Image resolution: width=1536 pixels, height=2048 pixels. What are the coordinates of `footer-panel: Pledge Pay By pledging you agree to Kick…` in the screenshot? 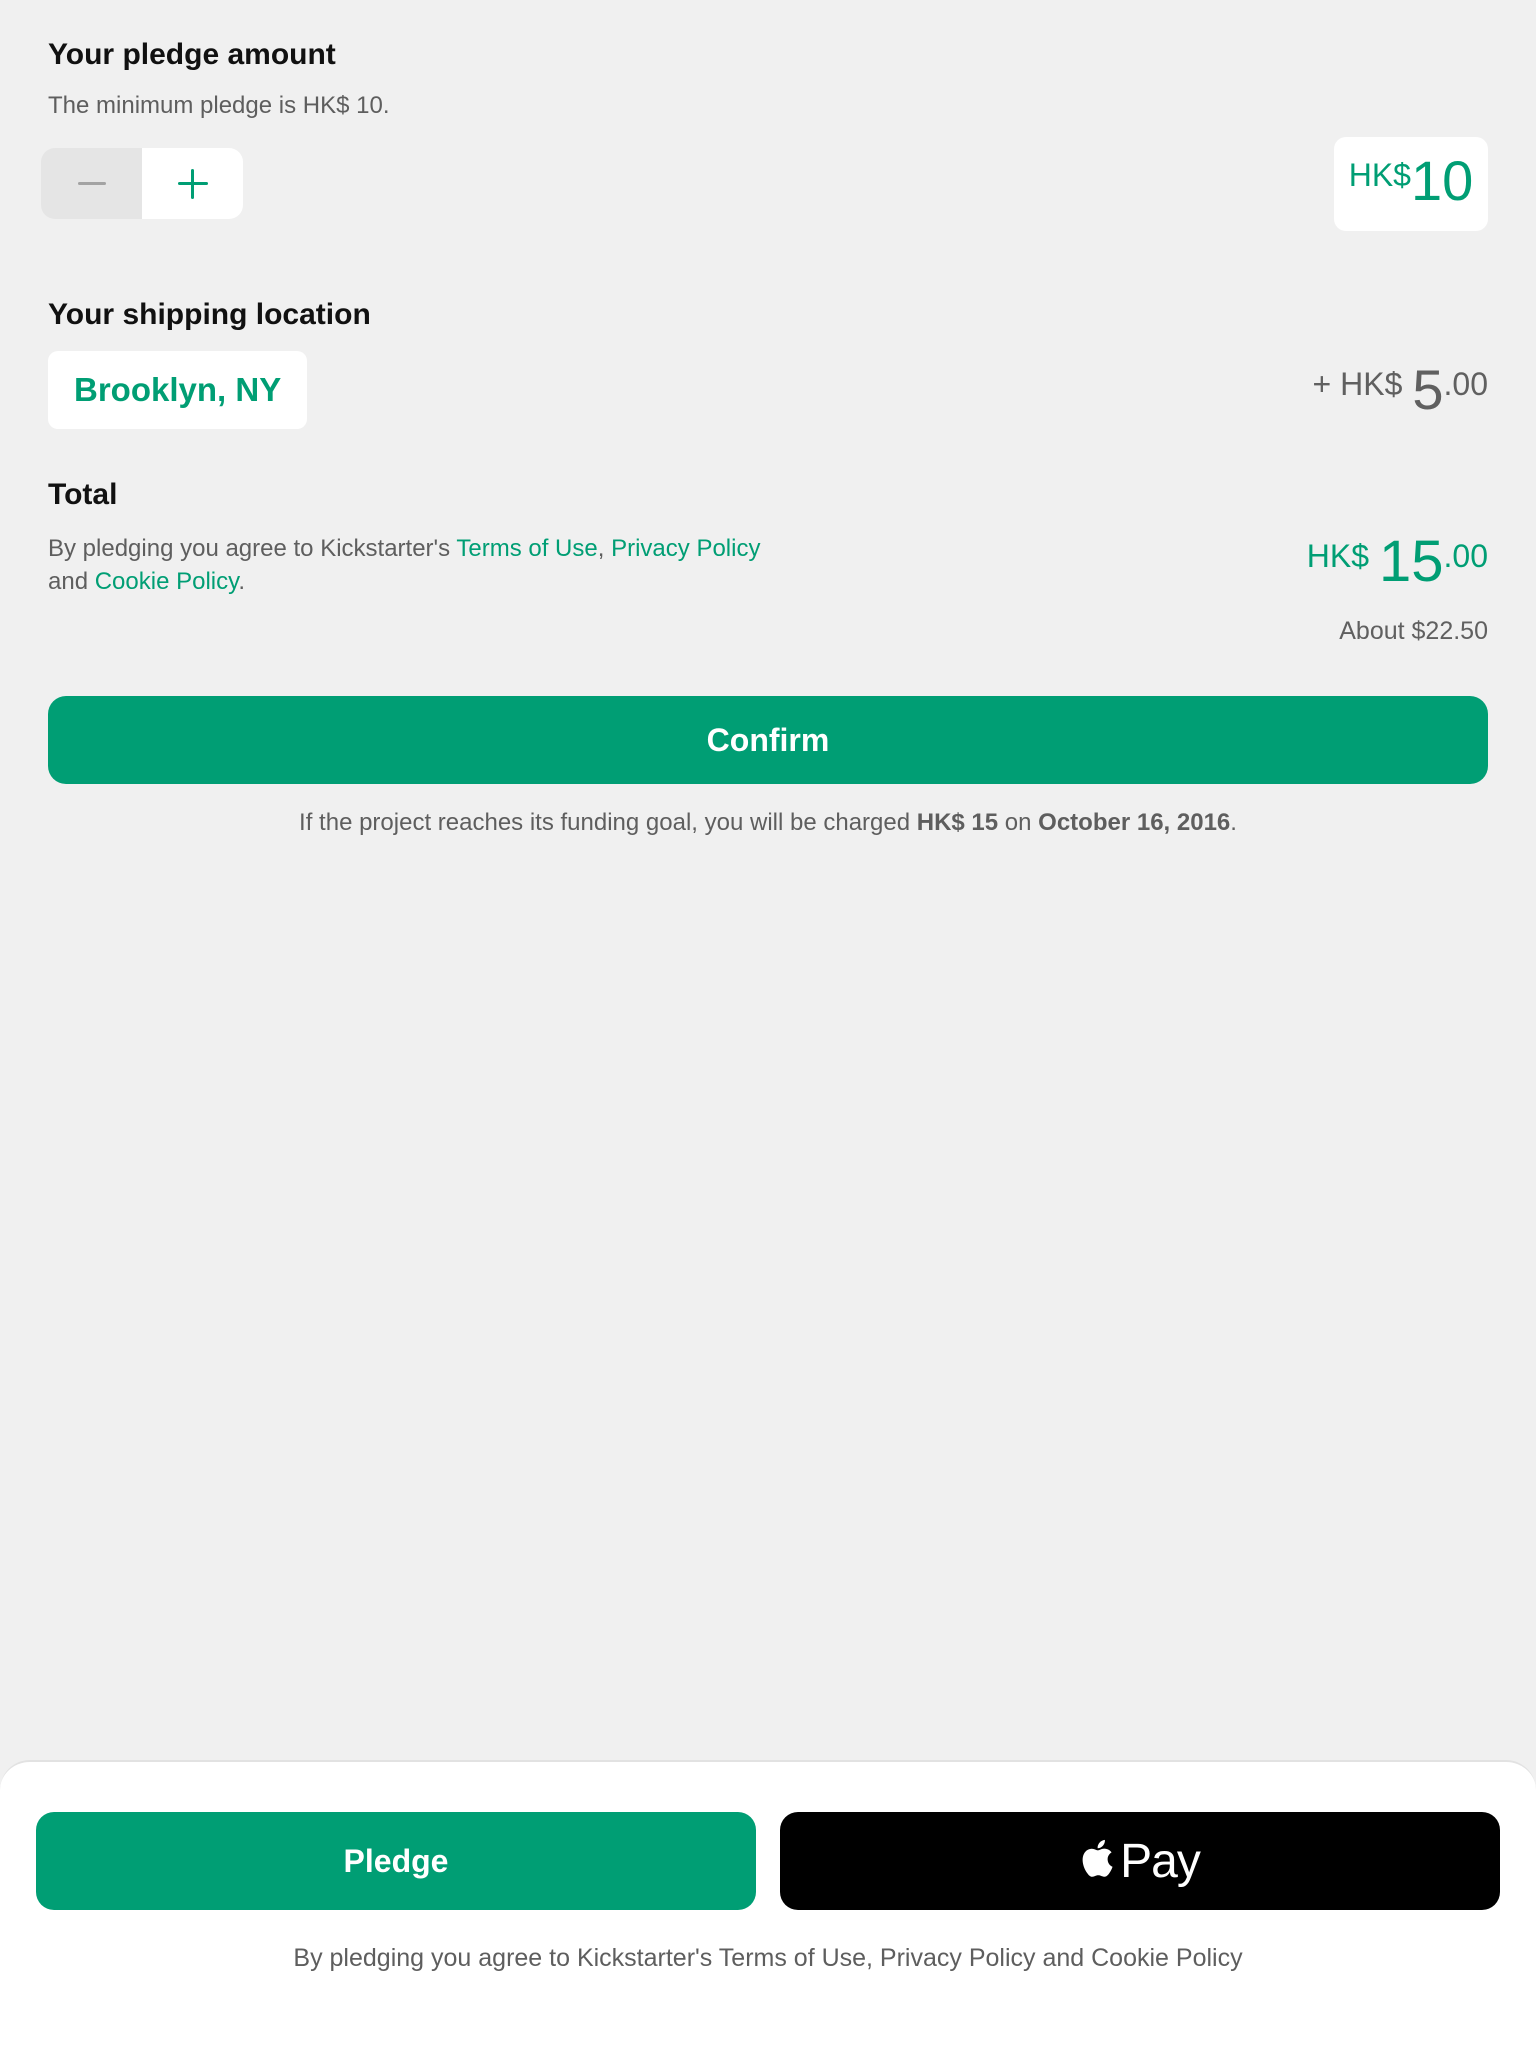 It's located at (768, 1904).